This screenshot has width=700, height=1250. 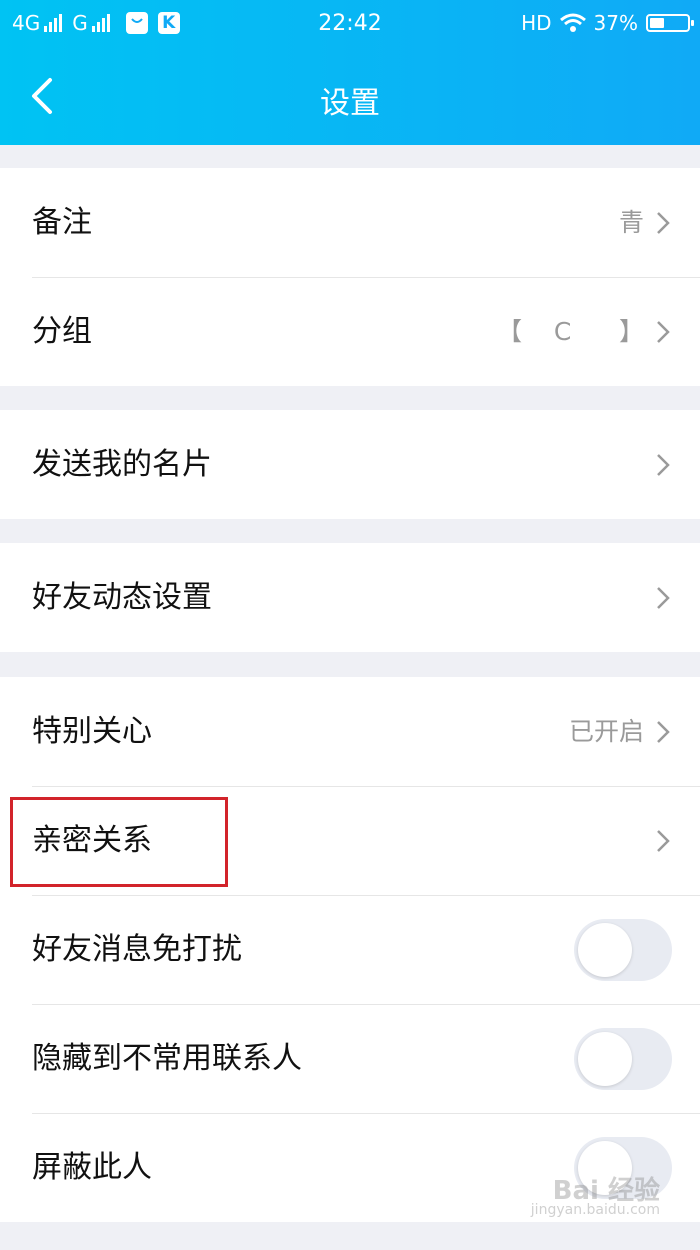 What do you see at coordinates (350, 103) in the screenshot?
I see `page-title: 设置` at bounding box center [350, 103].